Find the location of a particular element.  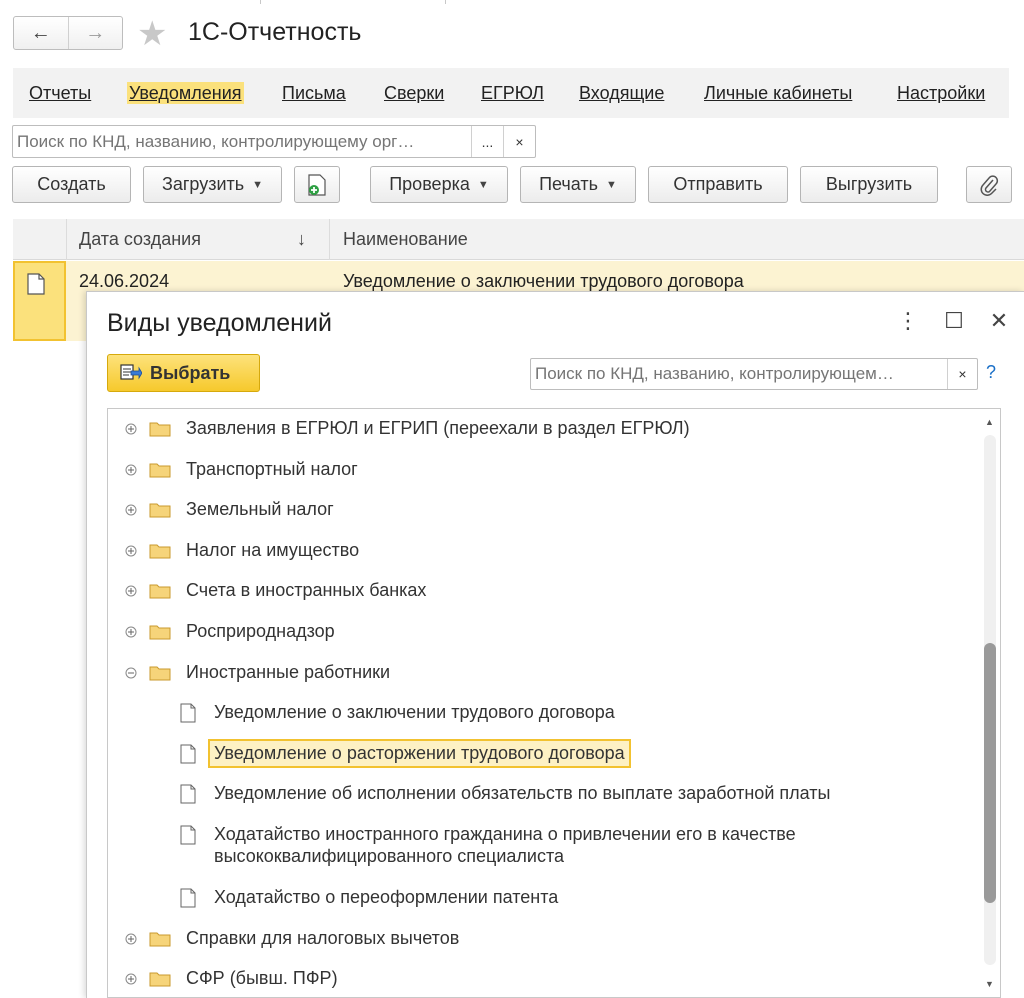

tree-group: Росприроднадзор is located at coordinates (538, 632).